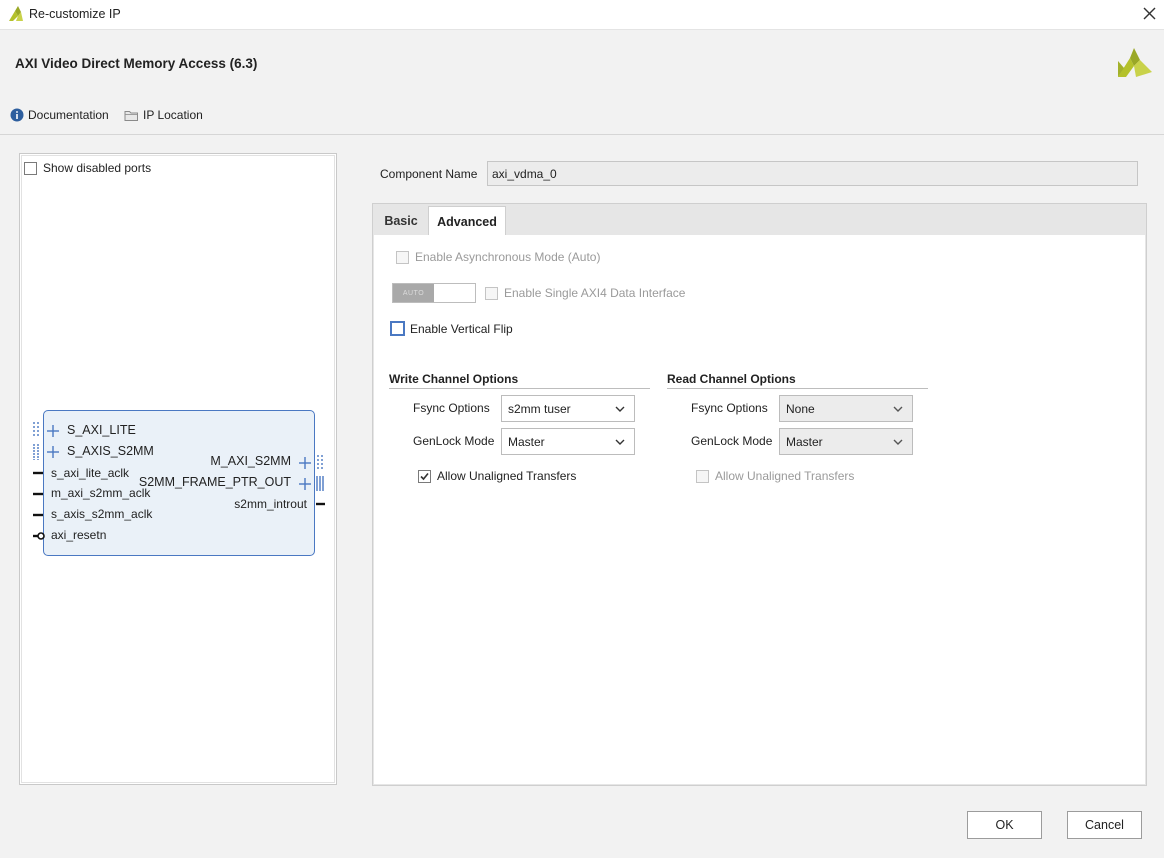  What do you see at coordinates (539, 408) in the screenshot?
I see `write-fsync-value: s2mm tuser` at bounding box center [539, 408].